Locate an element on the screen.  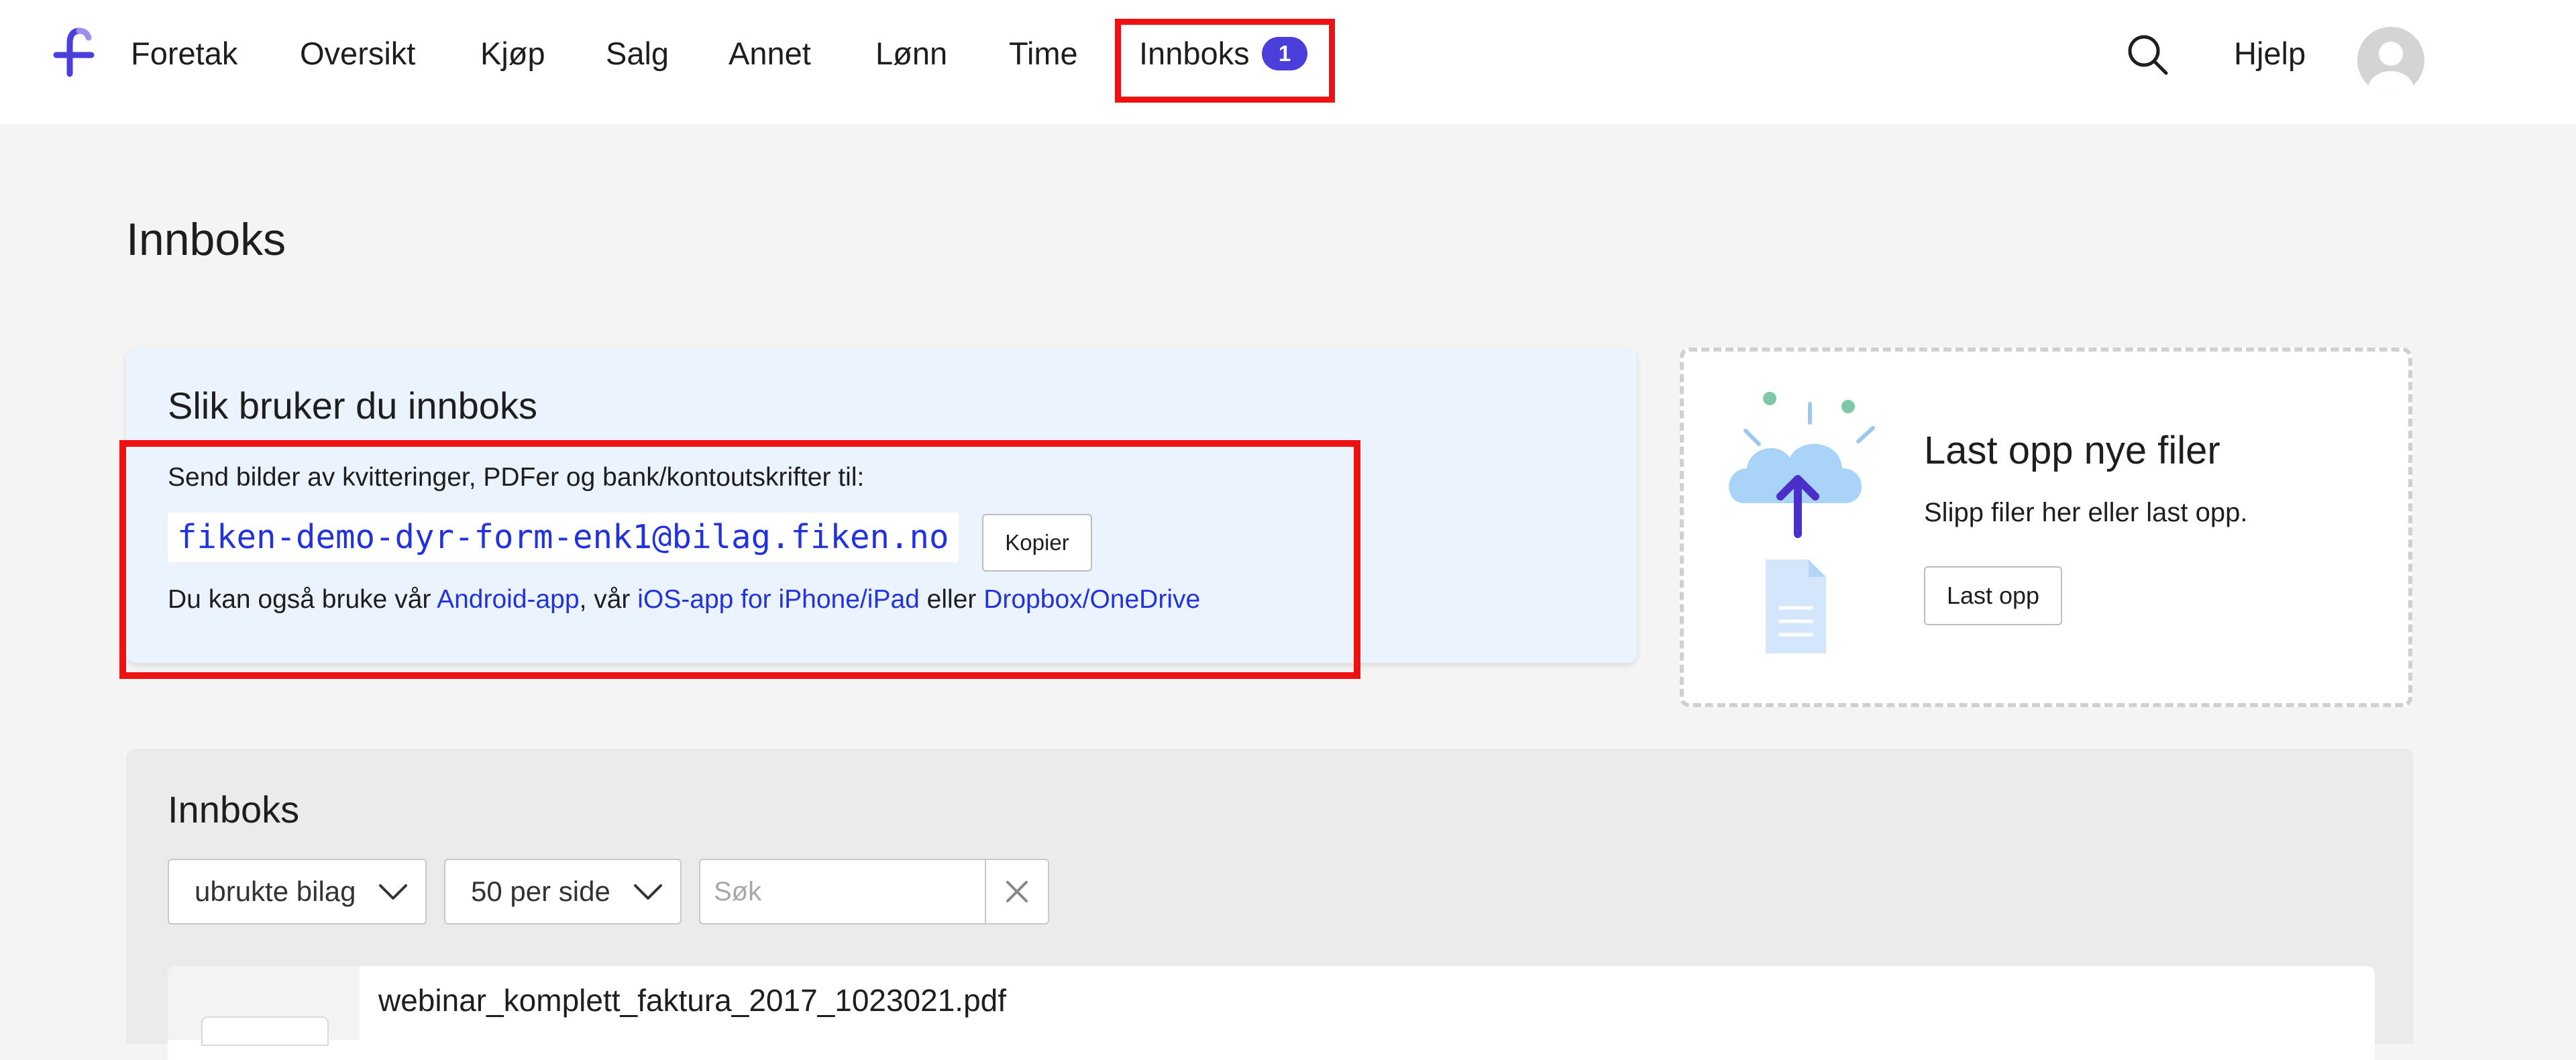
search-icon is located at coordinates (2147, 54).